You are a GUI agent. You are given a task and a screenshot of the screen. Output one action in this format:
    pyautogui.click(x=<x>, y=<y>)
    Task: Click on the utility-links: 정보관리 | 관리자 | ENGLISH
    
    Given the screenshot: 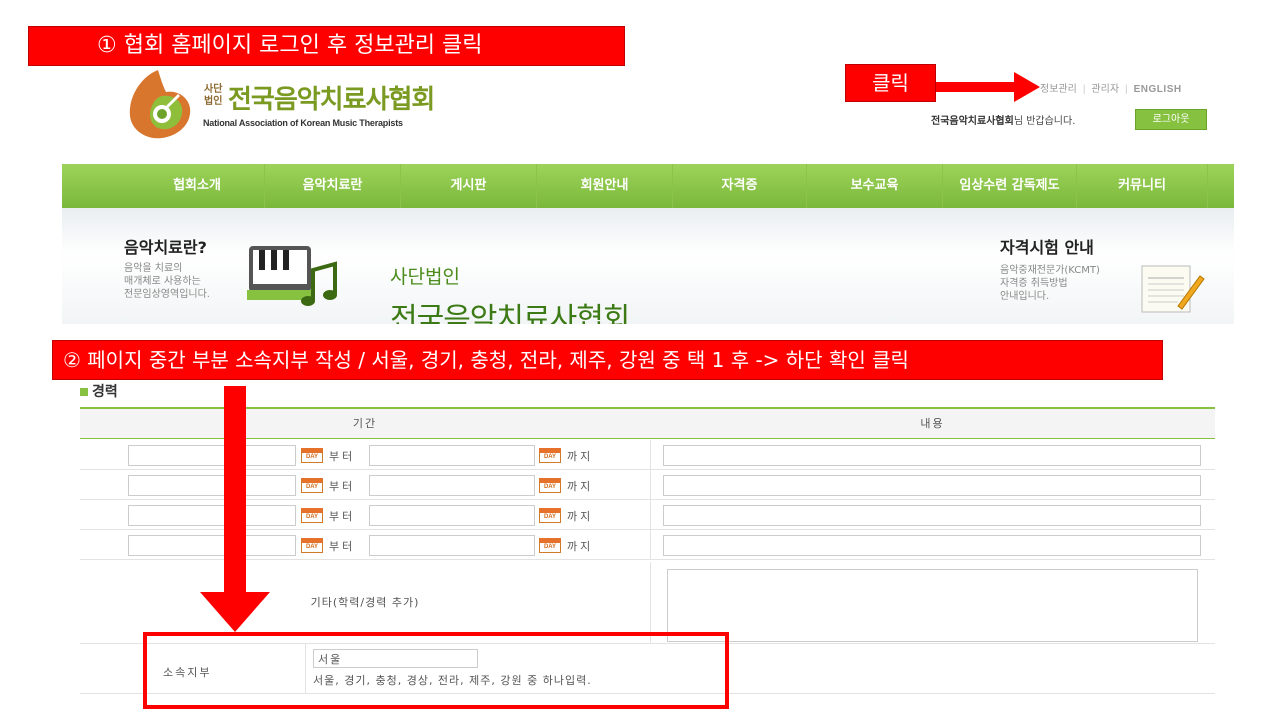 What is the action you would take?
    pyautogui.click(x=1111, y=89)
    